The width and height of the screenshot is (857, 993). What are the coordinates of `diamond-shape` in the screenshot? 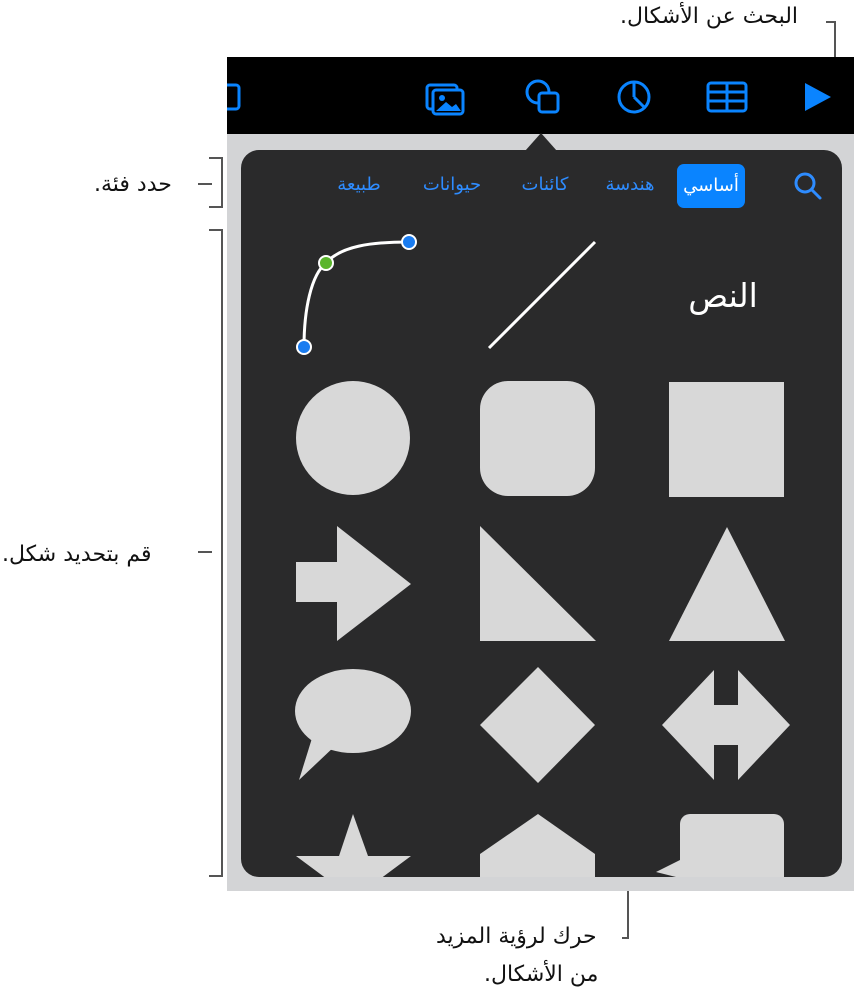 It's located at (537, 725).